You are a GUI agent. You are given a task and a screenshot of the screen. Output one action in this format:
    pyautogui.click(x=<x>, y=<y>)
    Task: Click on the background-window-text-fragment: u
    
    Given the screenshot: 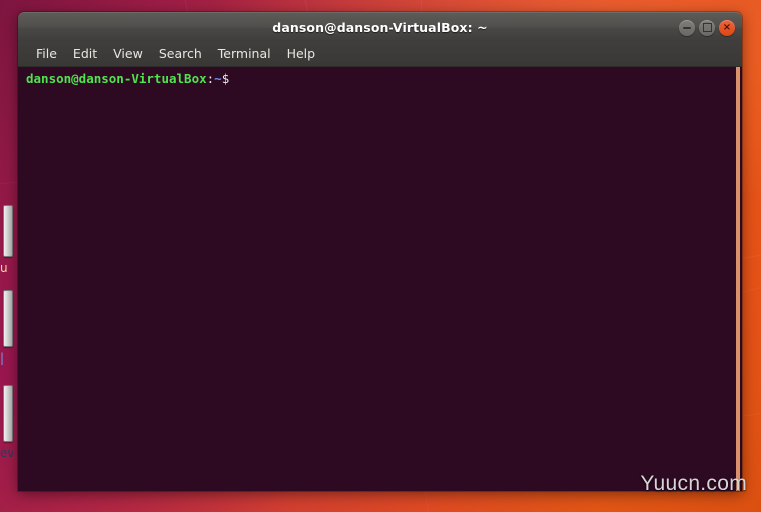 What is the action you would take?
    pyautogui.click(x=4, y=268)
    